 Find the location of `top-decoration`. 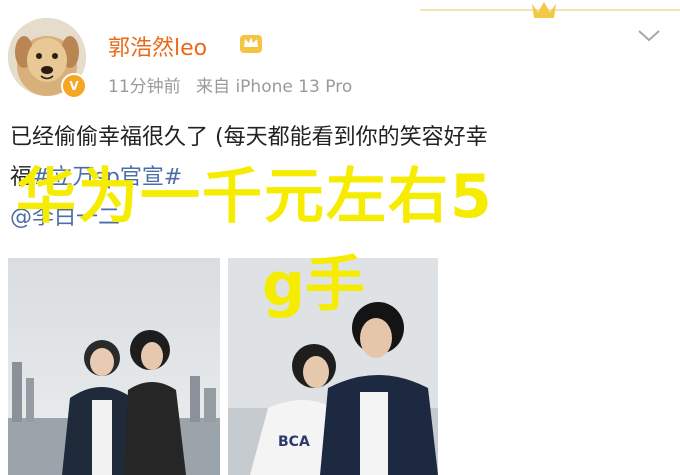

top-decoration is located at coordinates (550, 10).